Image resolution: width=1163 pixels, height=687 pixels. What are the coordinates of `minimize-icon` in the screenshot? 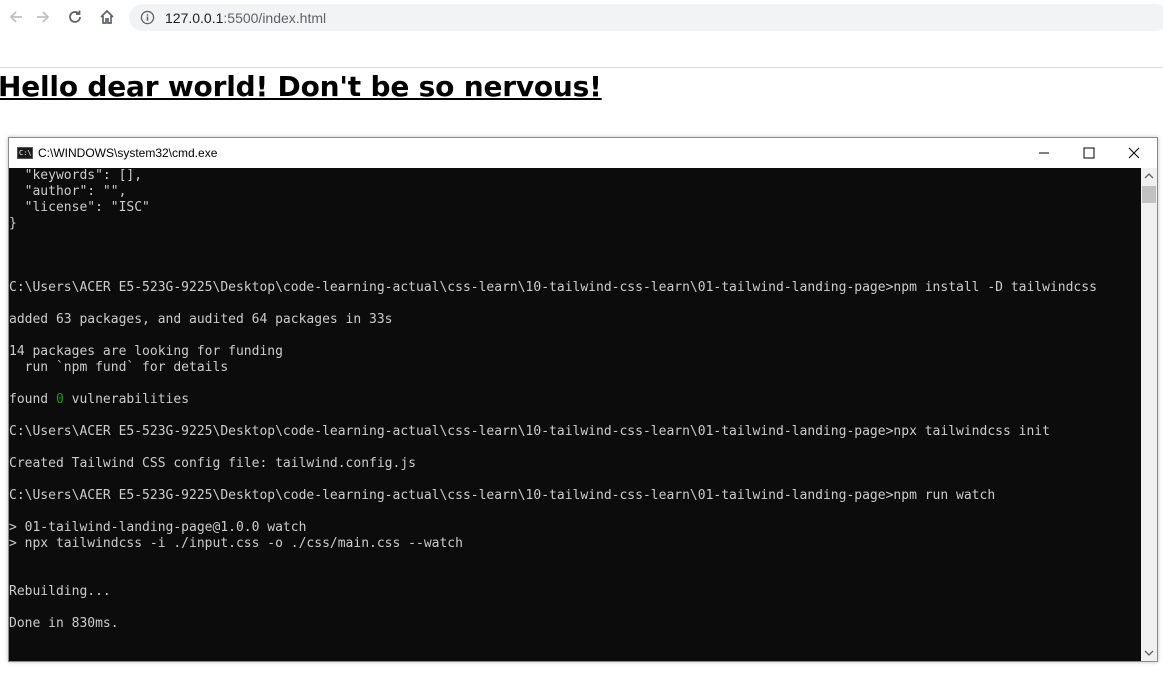 It's located at (1043, 153).